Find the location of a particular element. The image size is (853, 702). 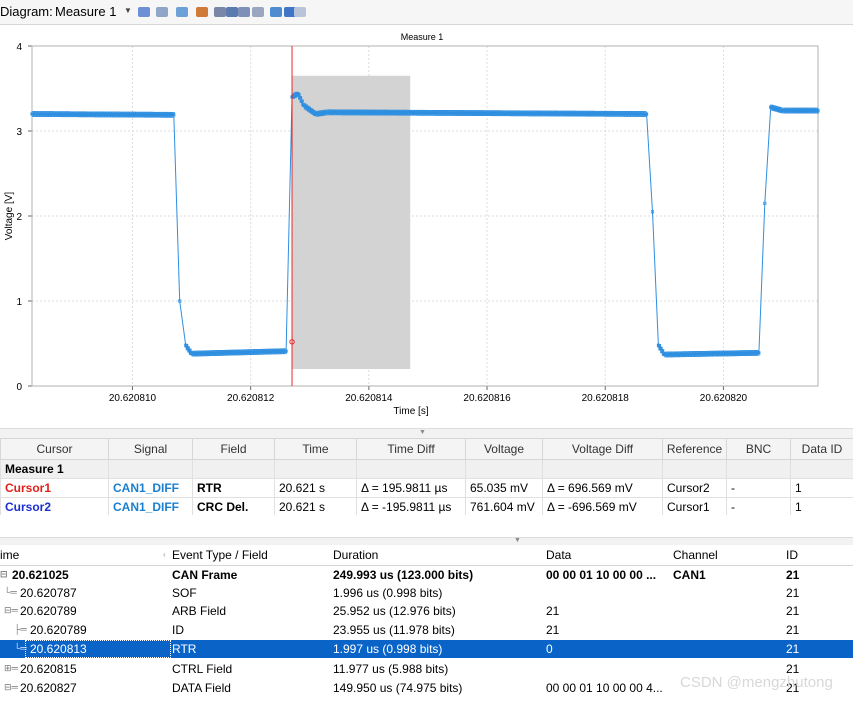

col-voltage: Voltage is located at coordinates (504, 449).